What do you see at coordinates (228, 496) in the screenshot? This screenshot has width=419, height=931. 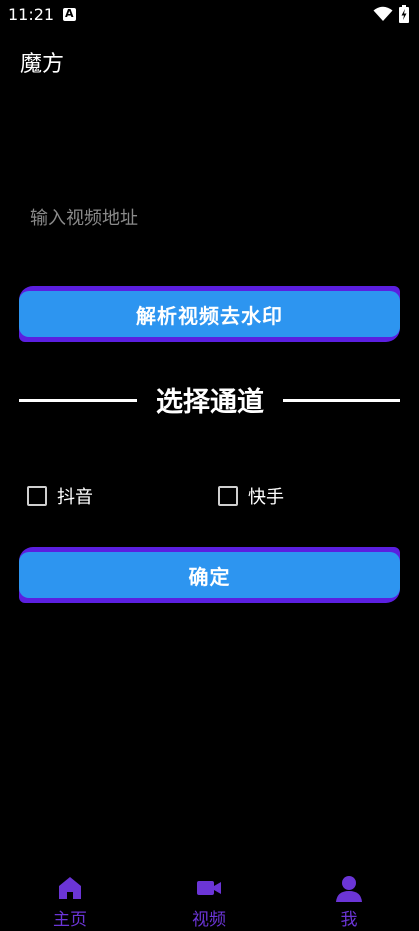 I see `checkbox-kuaishou` at bounding box center [228, 496].